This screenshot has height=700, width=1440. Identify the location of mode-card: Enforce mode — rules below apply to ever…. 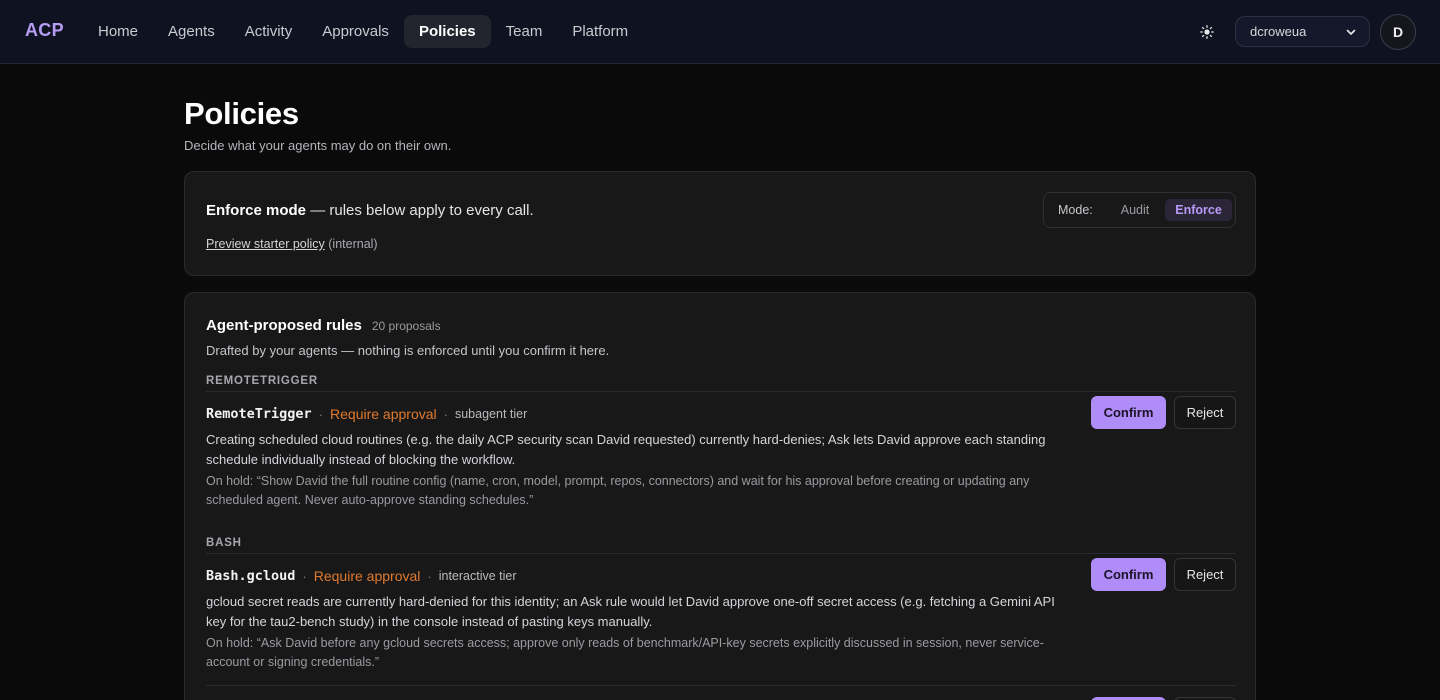
(720, 223).